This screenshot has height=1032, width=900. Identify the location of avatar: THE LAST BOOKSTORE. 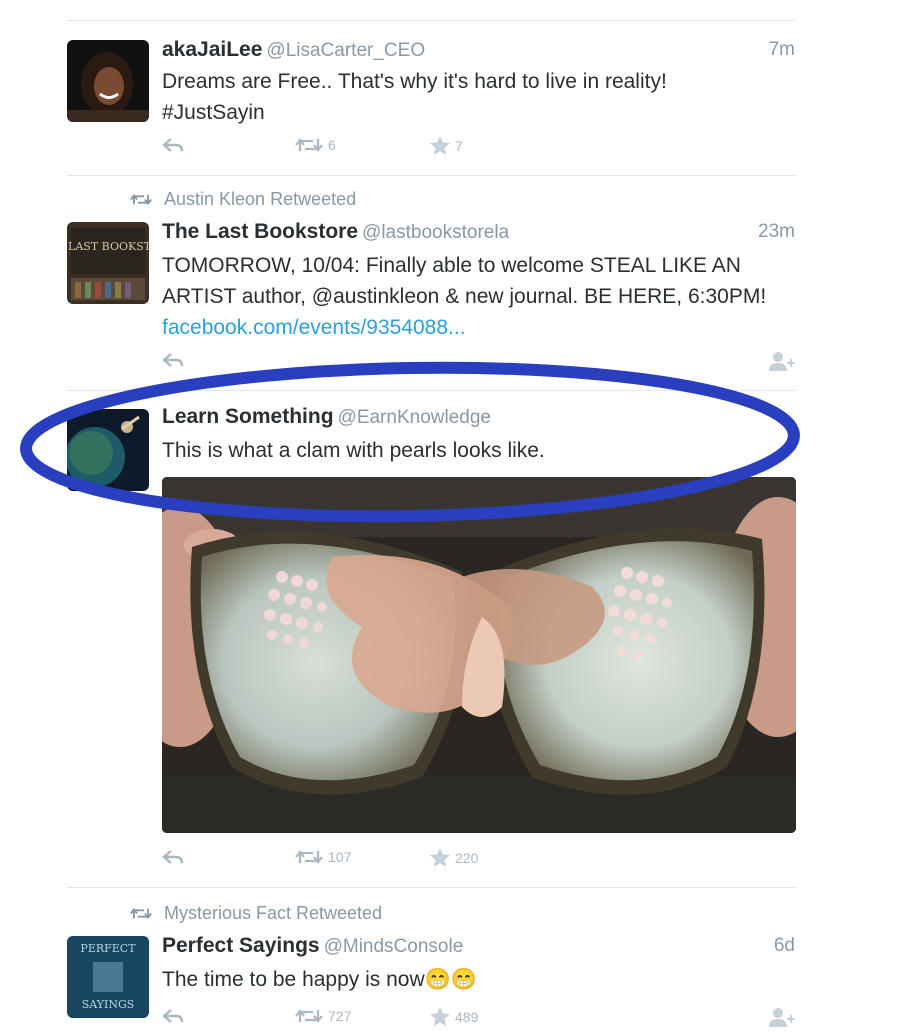
(108, 263).